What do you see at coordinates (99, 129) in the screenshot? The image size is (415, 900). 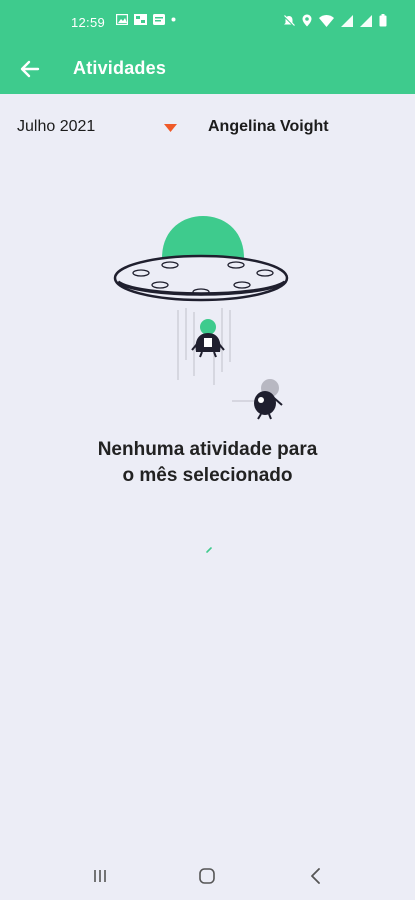 I see `month-dropdown: Julho 2021` at bounding box center [99, 129].